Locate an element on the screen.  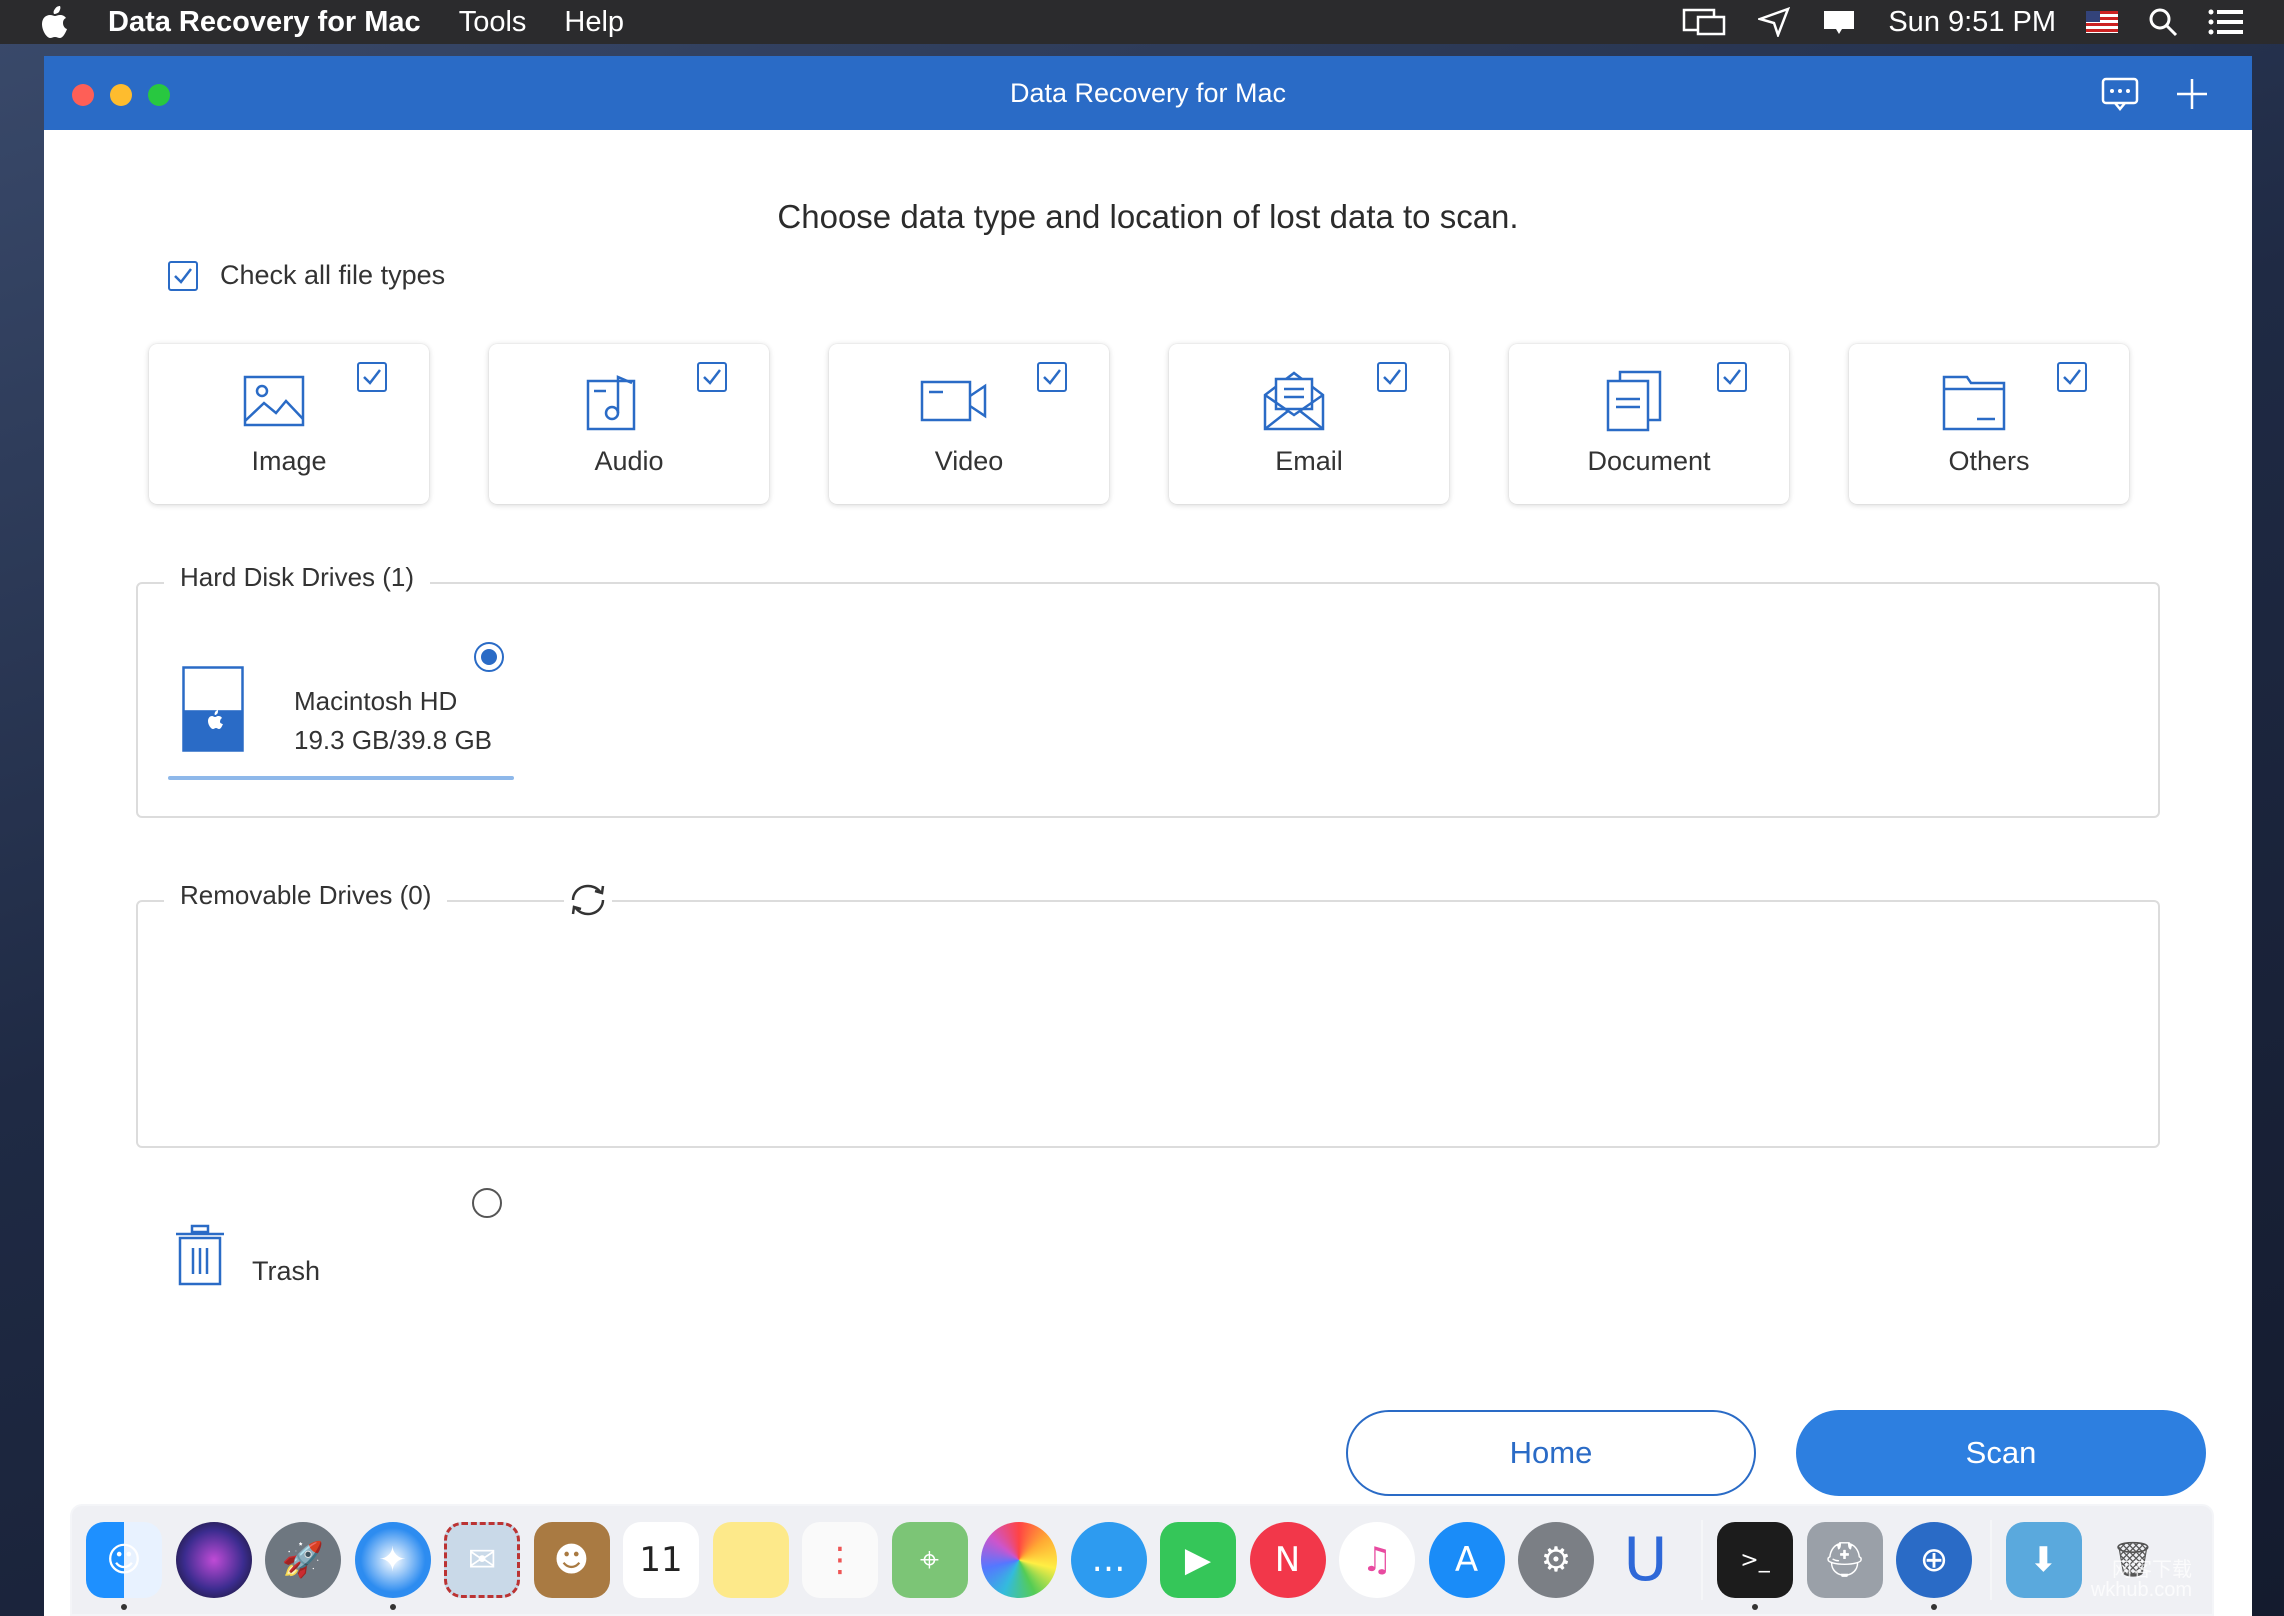
title-bar: Data Recovery for Mac is located at coordinates (1148, 93).